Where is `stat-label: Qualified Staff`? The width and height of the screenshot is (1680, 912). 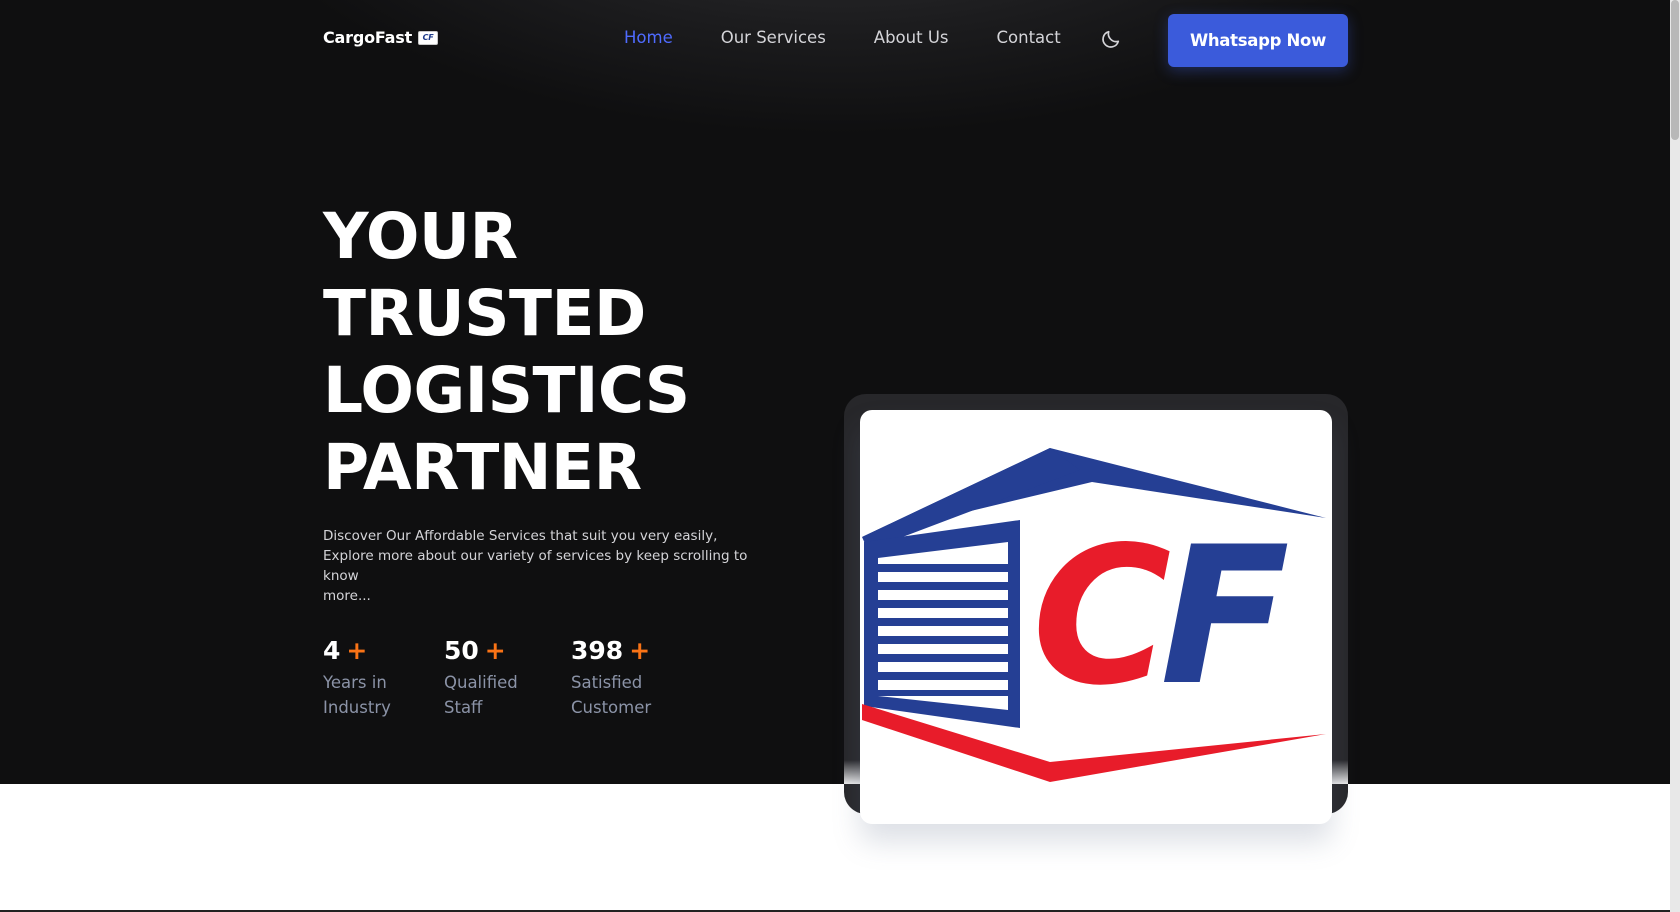
stat-label: Qualified Staff is located at coordinates (481, 695).